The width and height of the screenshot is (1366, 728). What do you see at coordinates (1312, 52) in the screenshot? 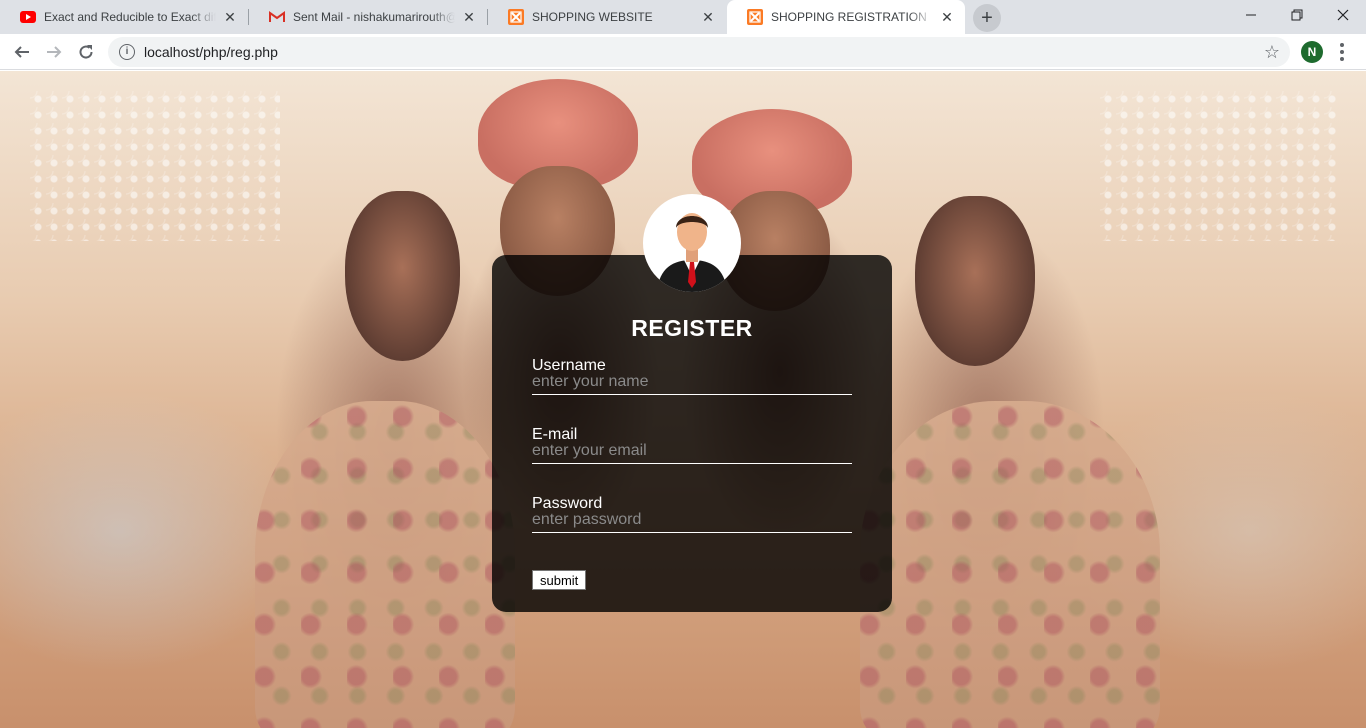
I see `profile-avatar: N` at bounding box center [1312, 52].